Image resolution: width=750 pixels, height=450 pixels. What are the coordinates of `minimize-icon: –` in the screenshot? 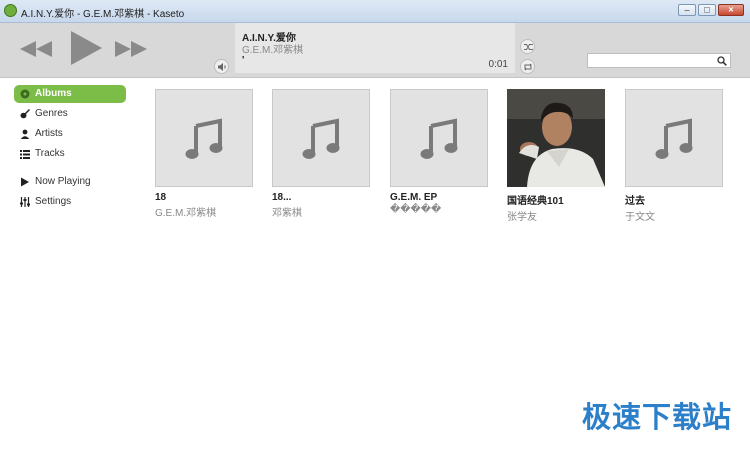 It's located at (687, 9).